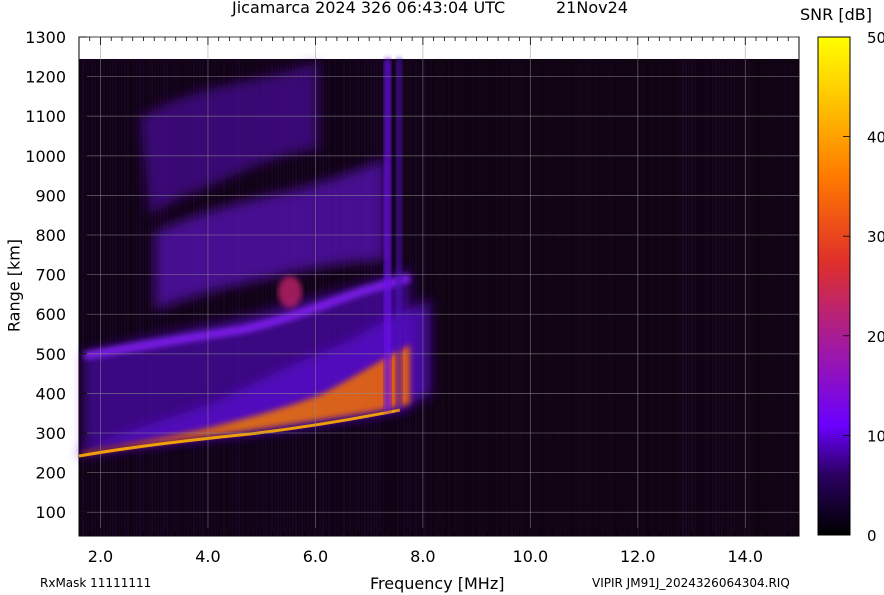 The height and width of the screenshot is (595, 884). Describe the element at coordinates (691, 583) in the screenshot. I see `file-label: VIPIR JM91J_2024326064304.RIQ` at that location.